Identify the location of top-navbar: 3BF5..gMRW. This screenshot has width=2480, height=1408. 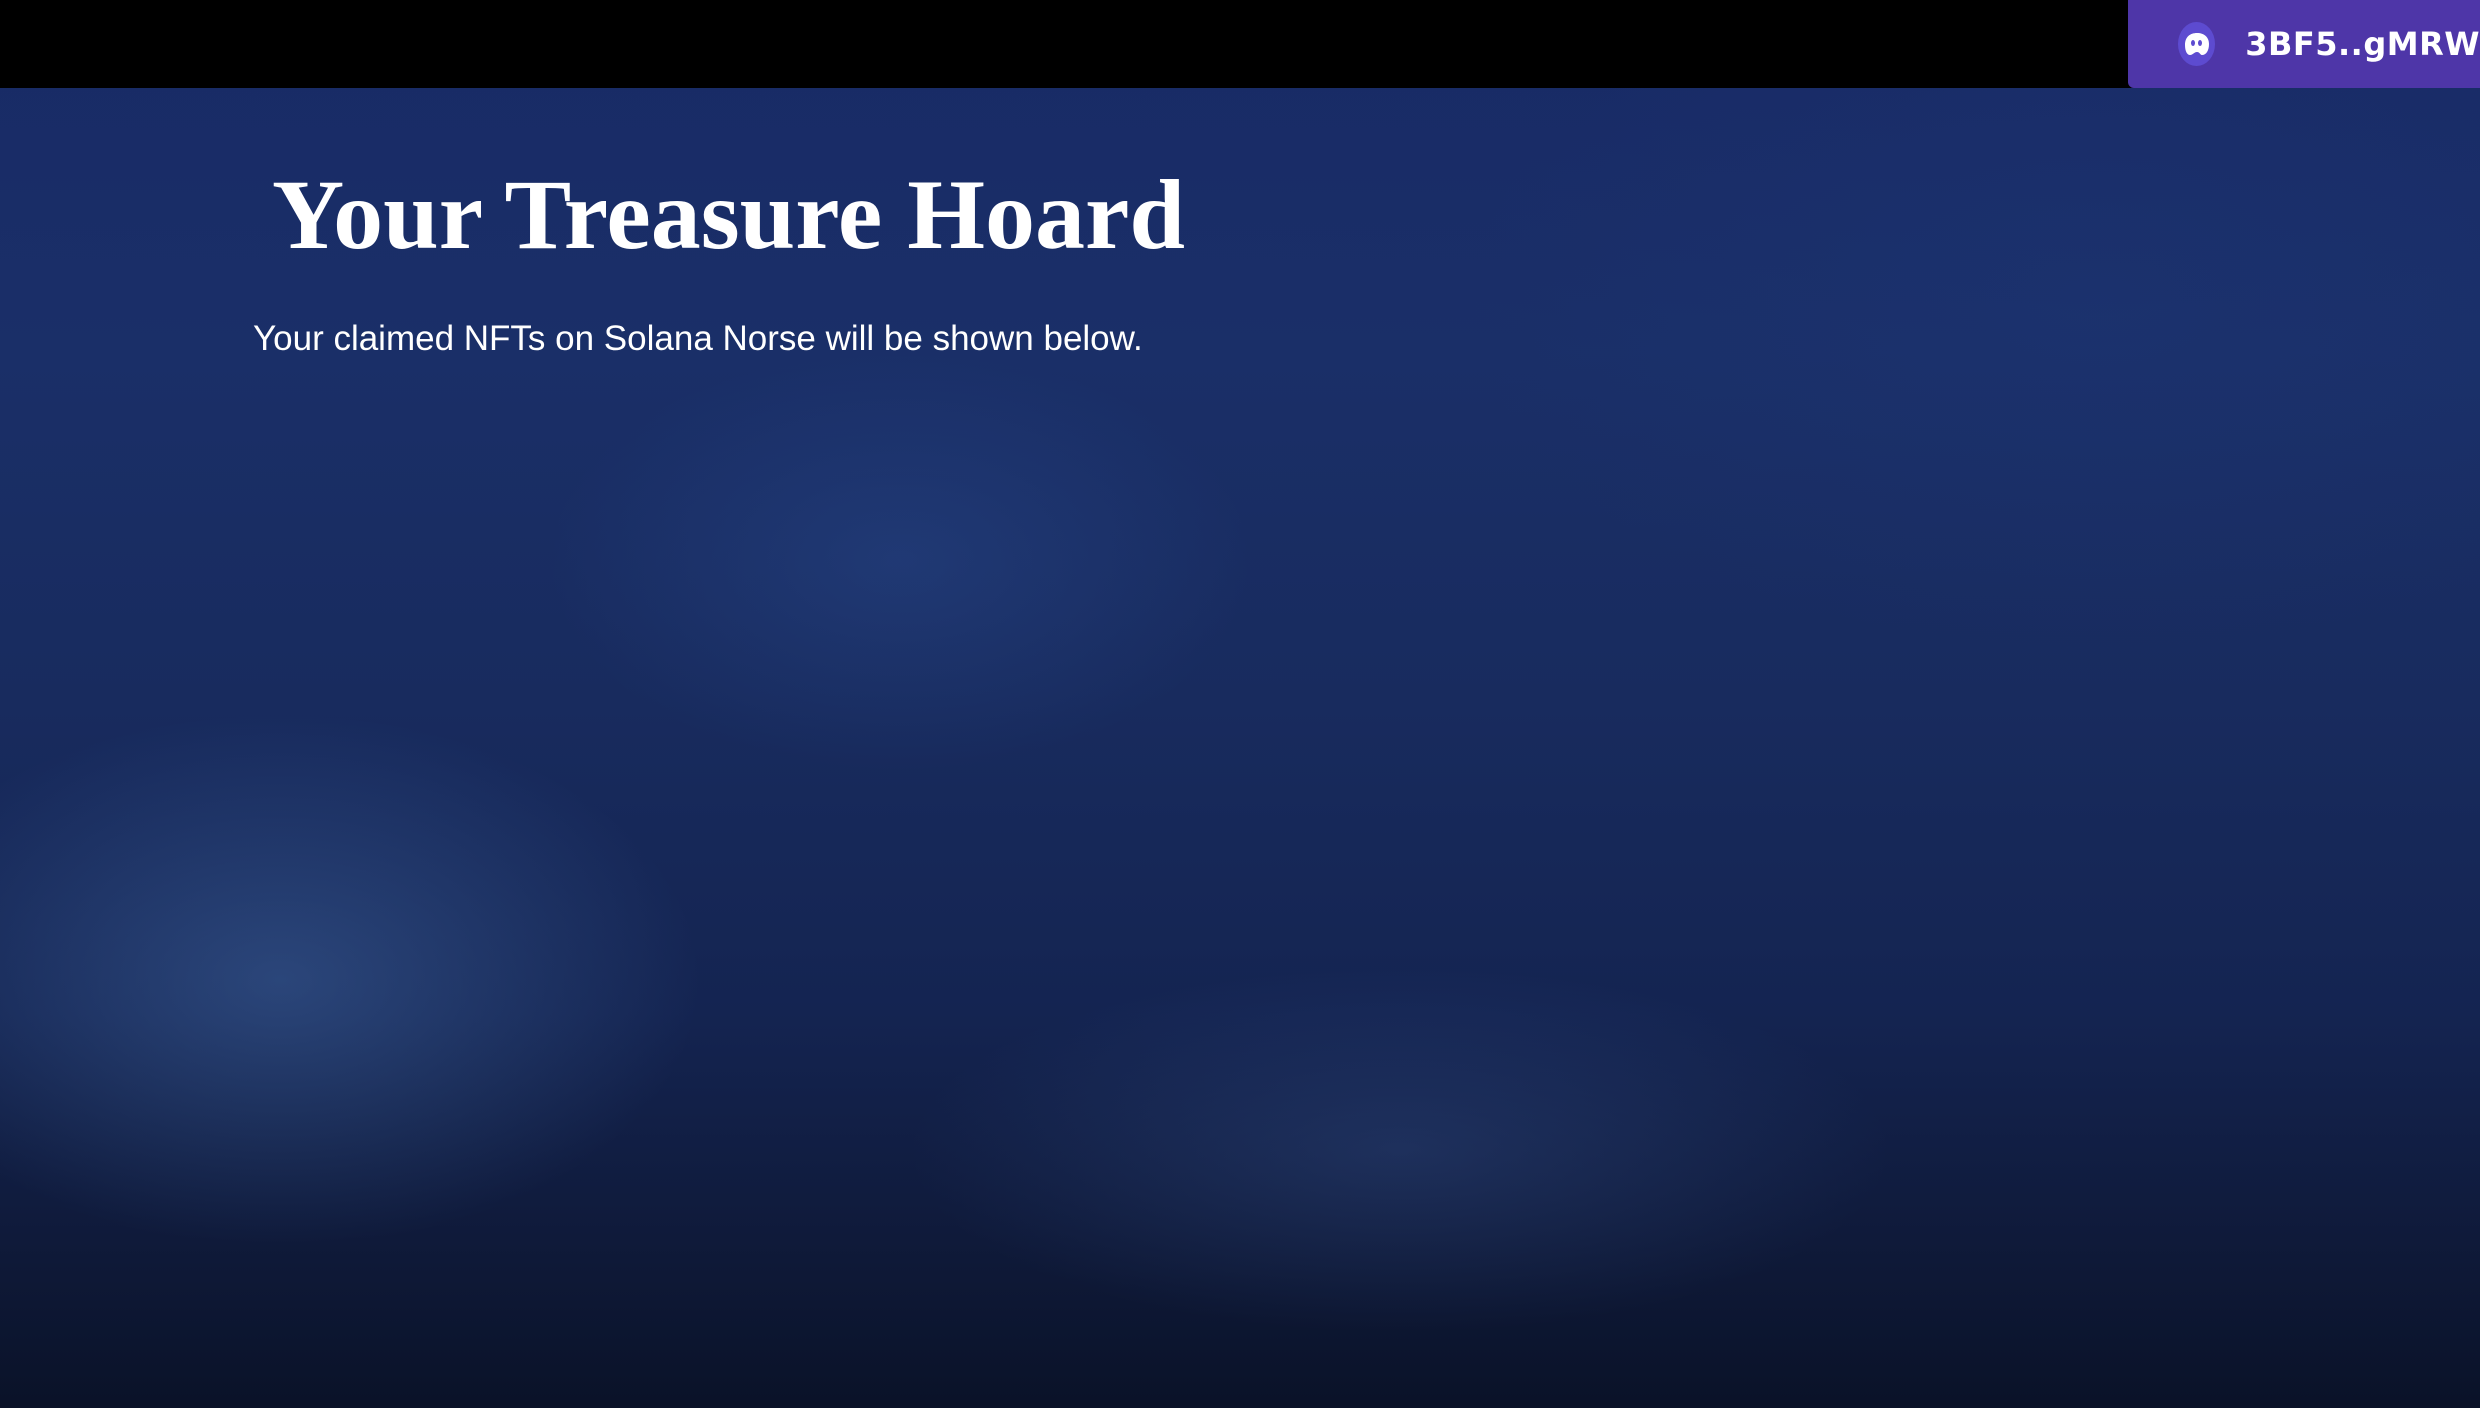
(1240, 44).